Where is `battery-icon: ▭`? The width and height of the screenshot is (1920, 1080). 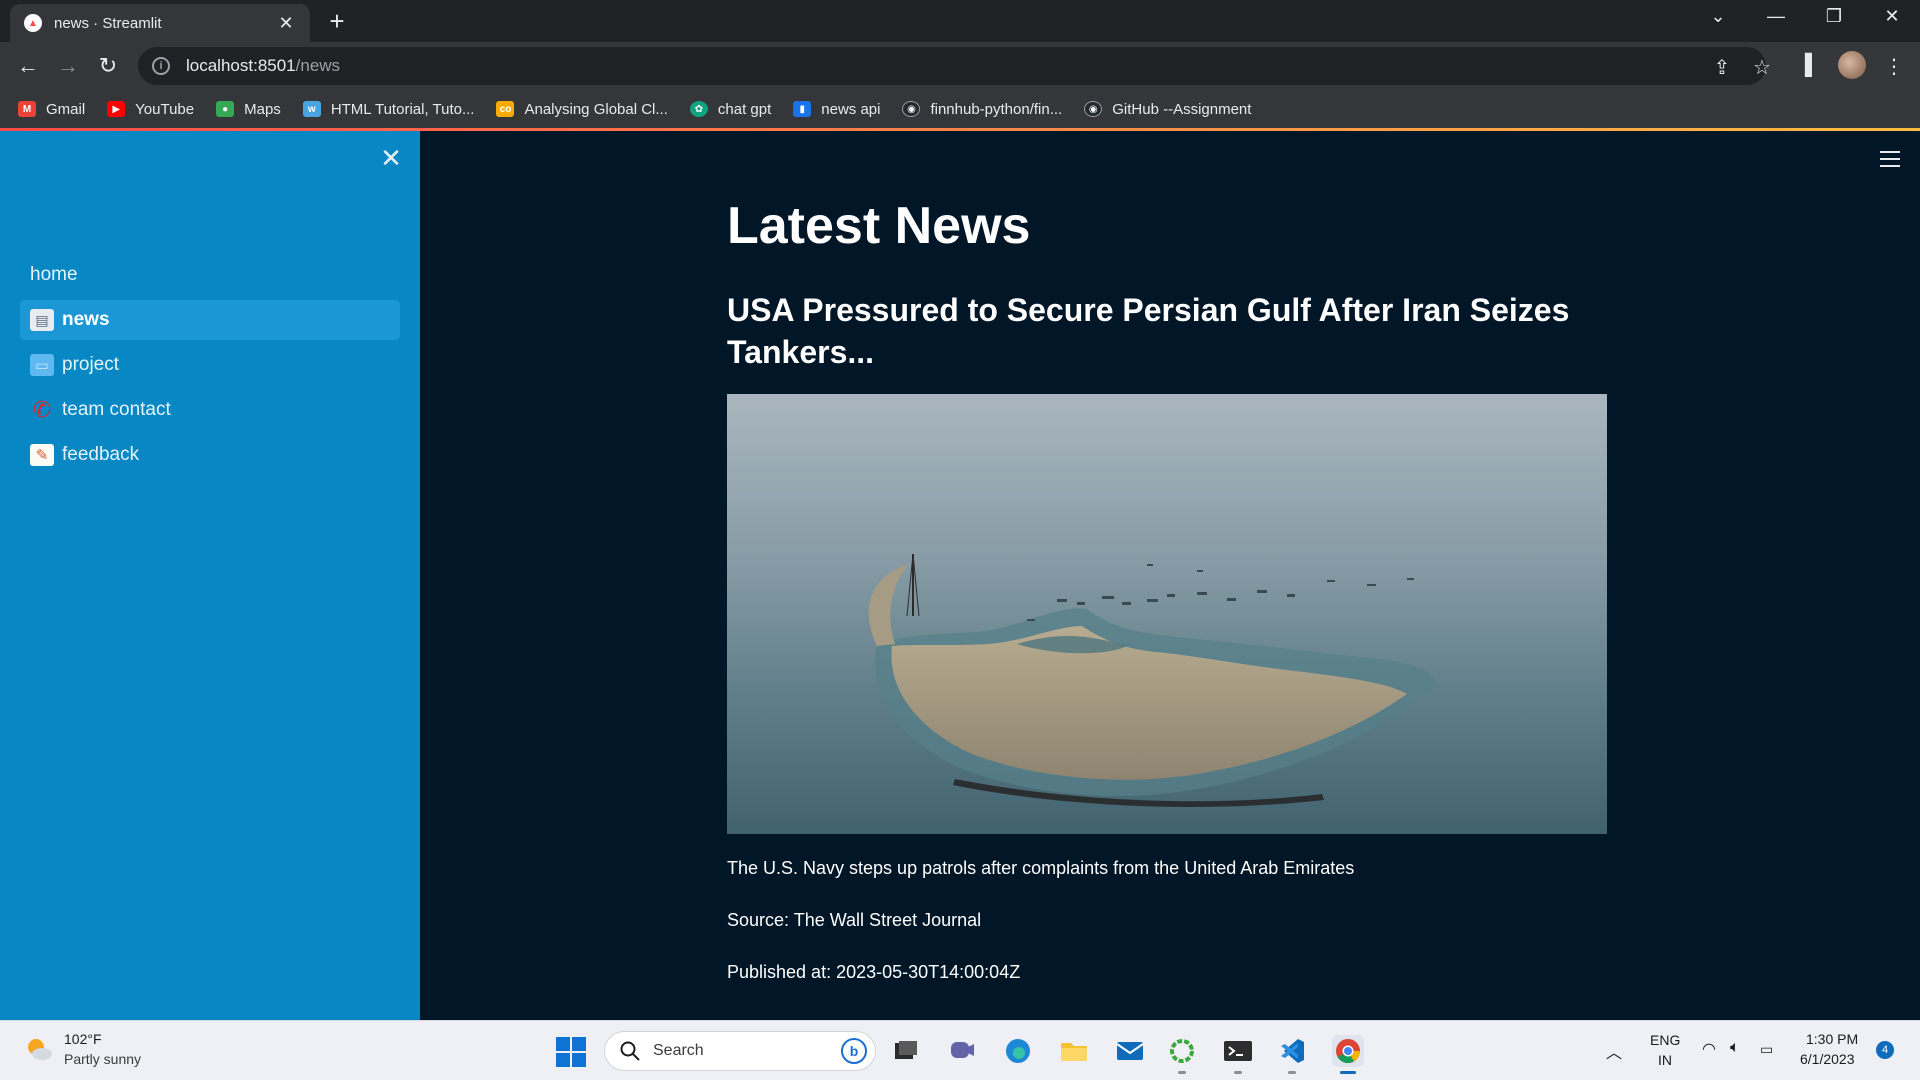
battery-icon: ▭ is located at coordinates (1766, 1049).